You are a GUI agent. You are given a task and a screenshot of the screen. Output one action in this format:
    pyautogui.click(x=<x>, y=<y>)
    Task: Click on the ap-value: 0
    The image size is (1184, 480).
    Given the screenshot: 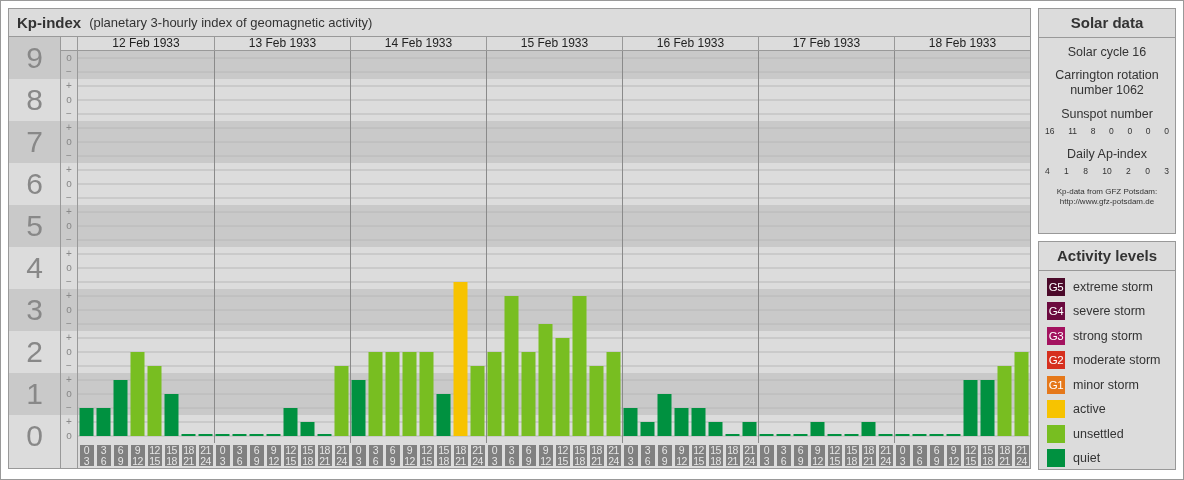 What is the action you would take?
    pyautogui.click(x=1147, y=171)
    